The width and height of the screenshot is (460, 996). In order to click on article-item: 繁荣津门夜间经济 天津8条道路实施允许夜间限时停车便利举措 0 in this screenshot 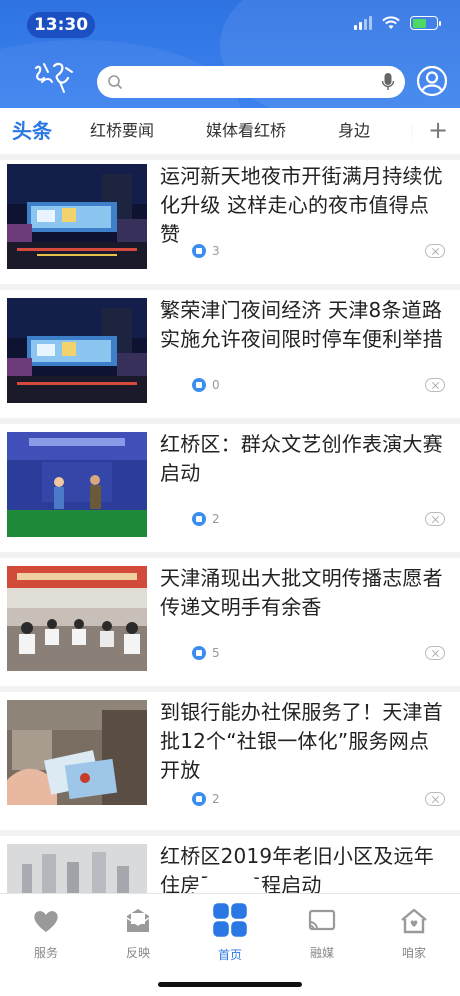, I will do `click(230, 354)`.